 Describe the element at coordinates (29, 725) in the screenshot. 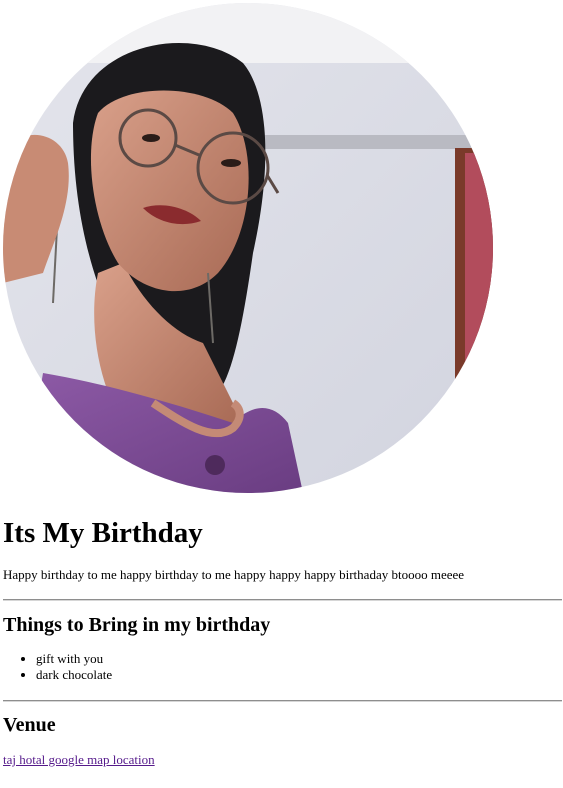

I see `venue-section-title: Venue` at that location.